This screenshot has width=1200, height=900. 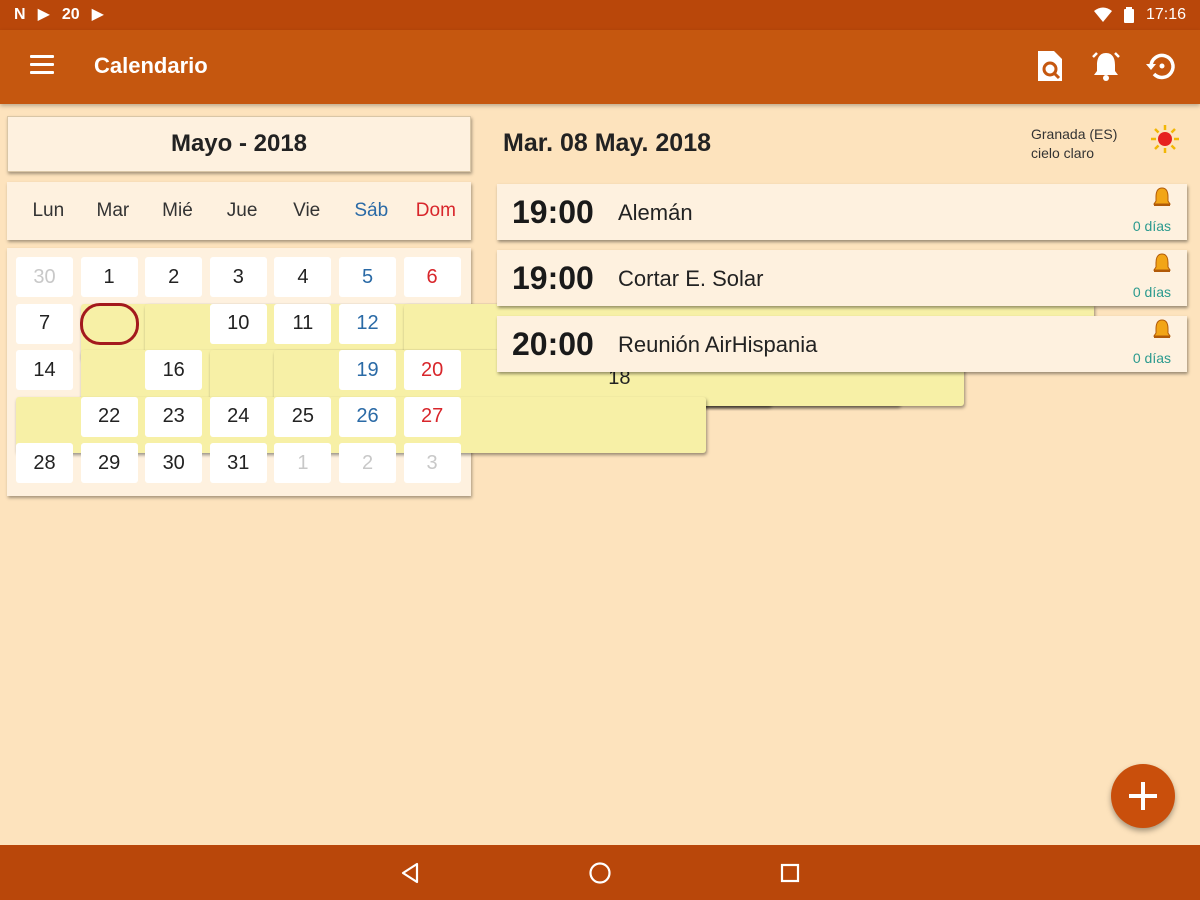 What do you see at coordinates (655, 212) in the screenshot?
I see `event-title: Alemán` at bounding box center [655, 212].